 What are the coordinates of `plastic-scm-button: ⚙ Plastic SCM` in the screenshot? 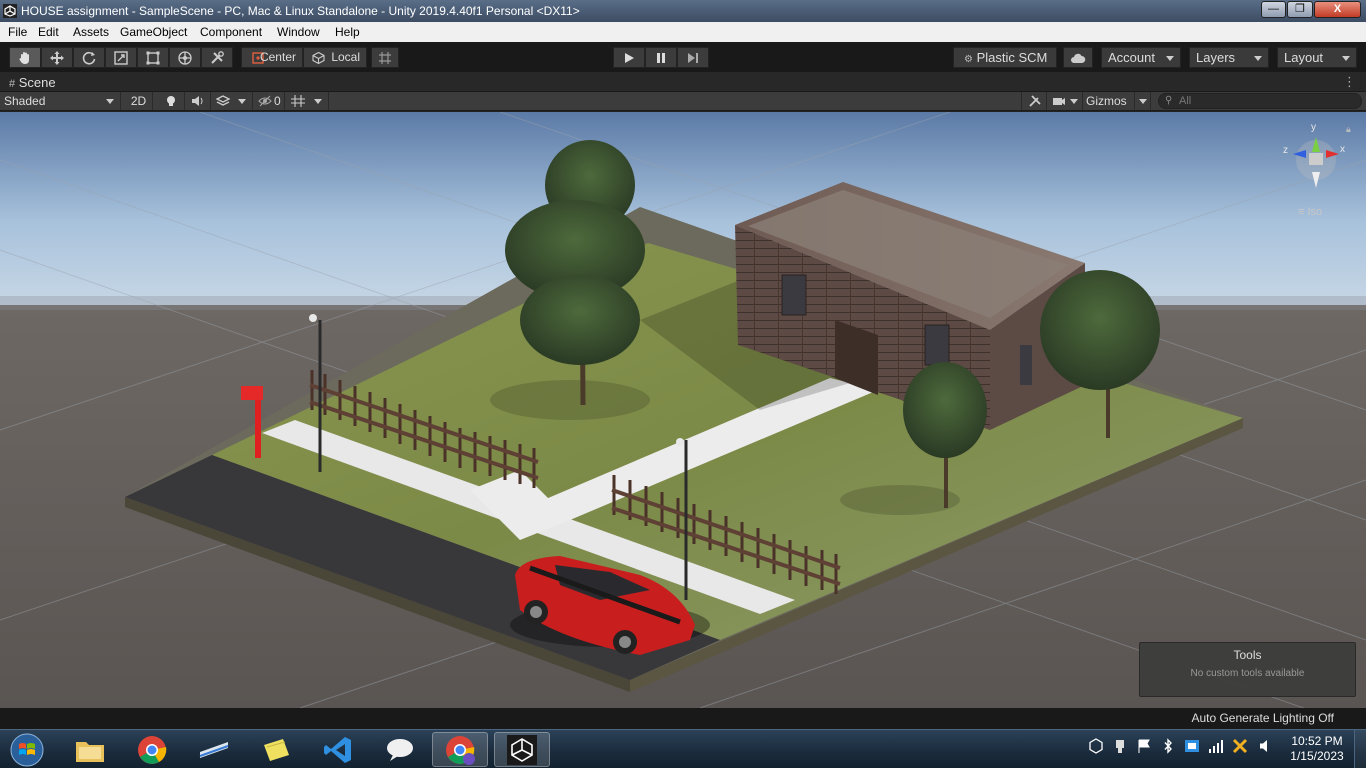 It's located at (1005, 57).